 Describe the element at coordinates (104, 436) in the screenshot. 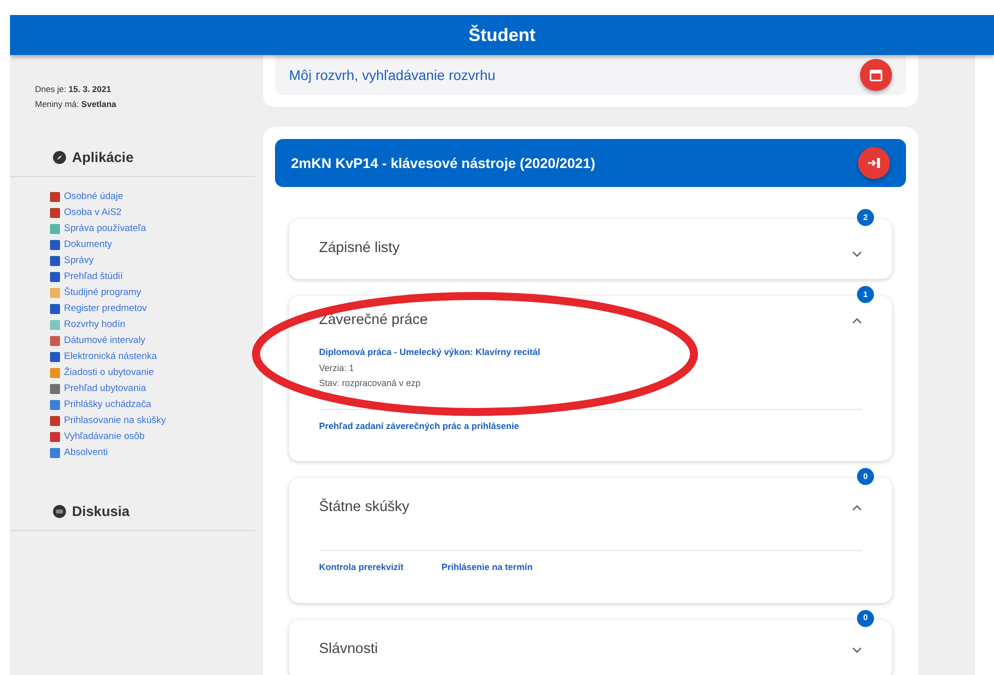

I see `sidebar-link: Vyhľadávanie osôb` at that location.